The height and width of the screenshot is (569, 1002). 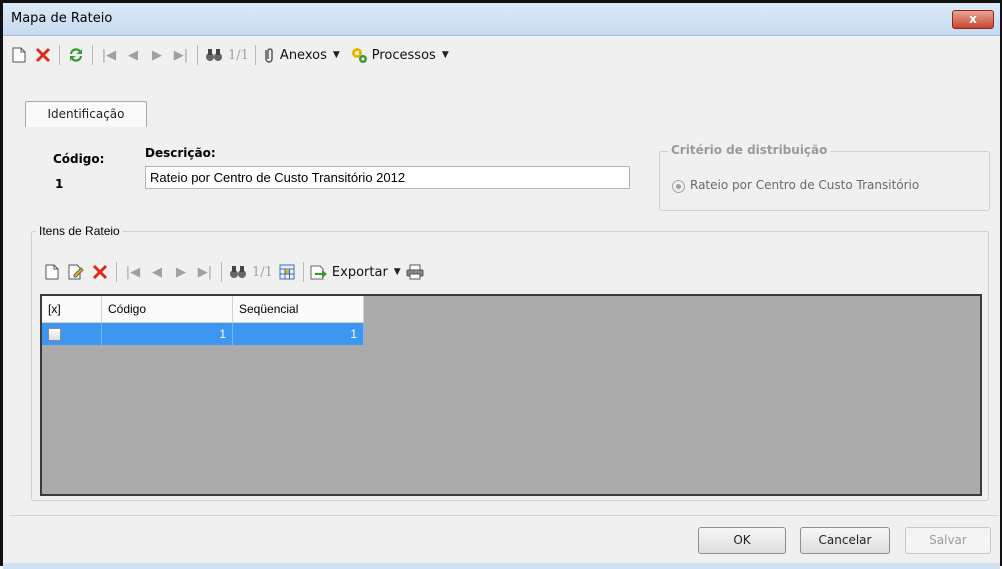 I want to click on window-bottom-edge, so click(x=501, y=566).